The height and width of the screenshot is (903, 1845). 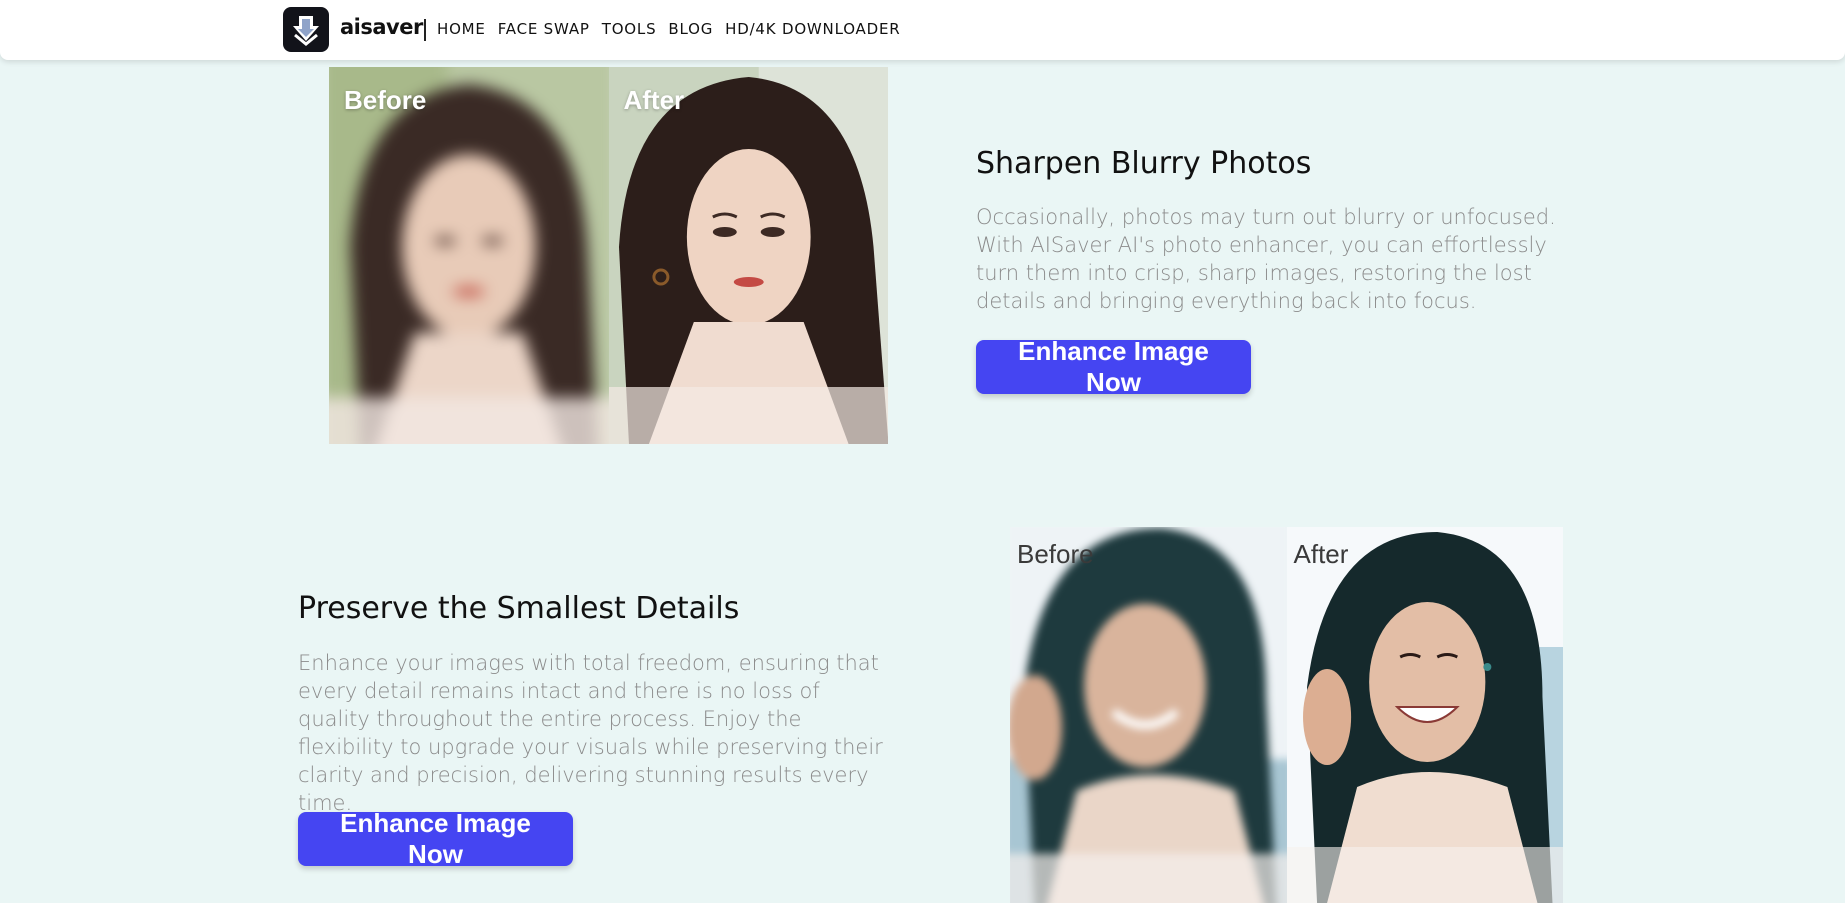 I want to click on woman-portrait-sharp, so click(x=748, y=255).